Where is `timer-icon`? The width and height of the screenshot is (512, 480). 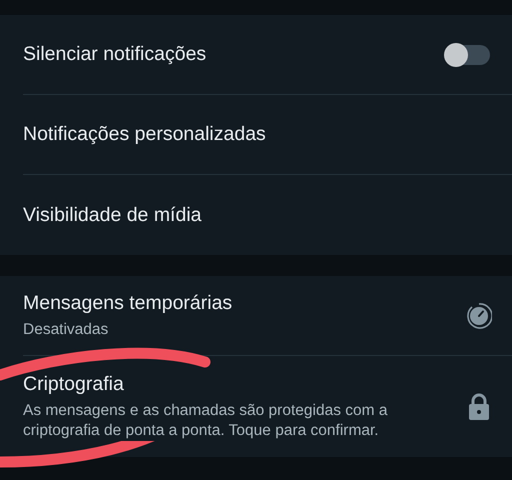 timer-icon is located at coordinates (478, 316).